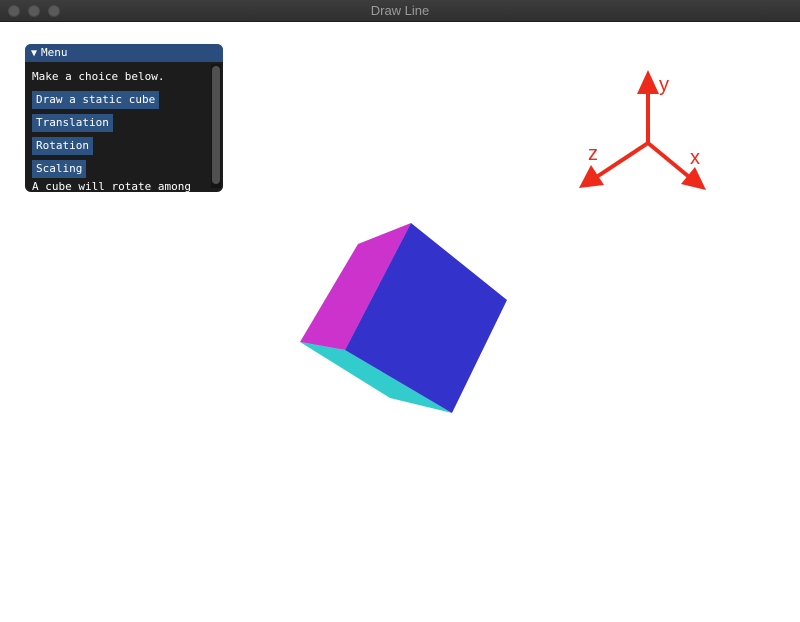 This screenshot has height=622, width=800. I want to click on y-axis-label: y, so click(664, 85).